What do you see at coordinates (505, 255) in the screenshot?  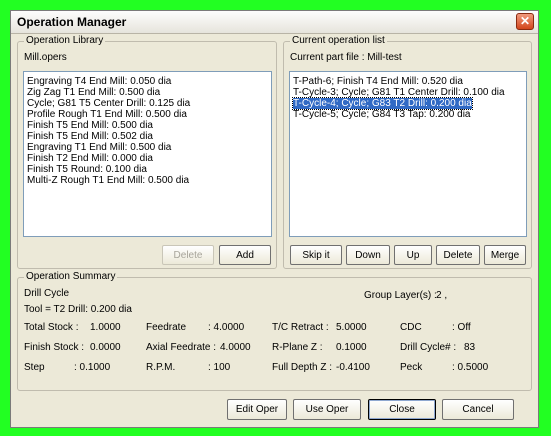 I see `merge-button: Merge` at bounding box center [505, 255].